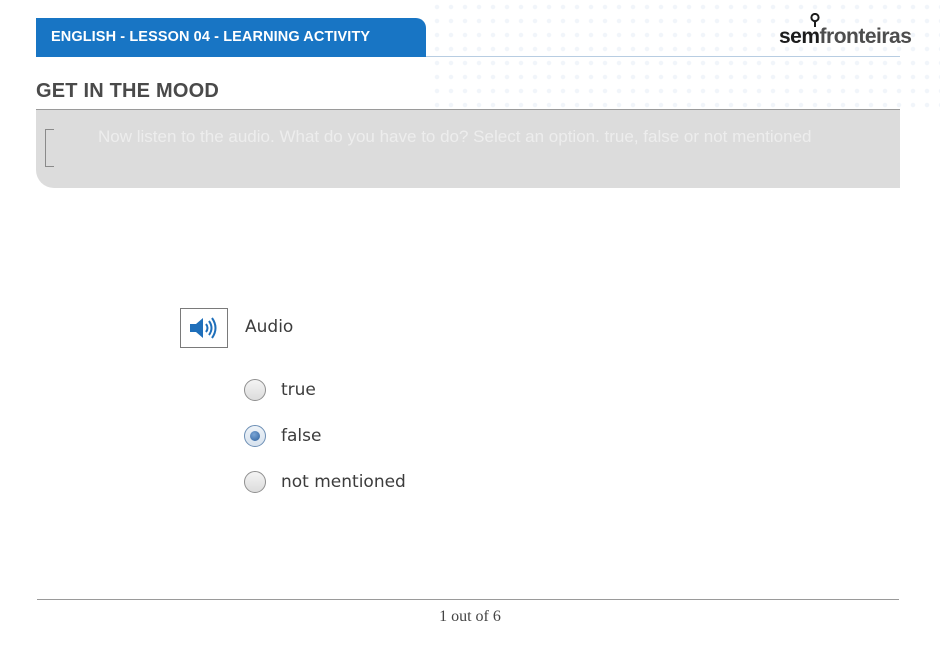 The height and width of the screenshot is (656, 940). Describe the element at coordinates (280, 390) in the screenshot. I see `option-true: true` at that location.